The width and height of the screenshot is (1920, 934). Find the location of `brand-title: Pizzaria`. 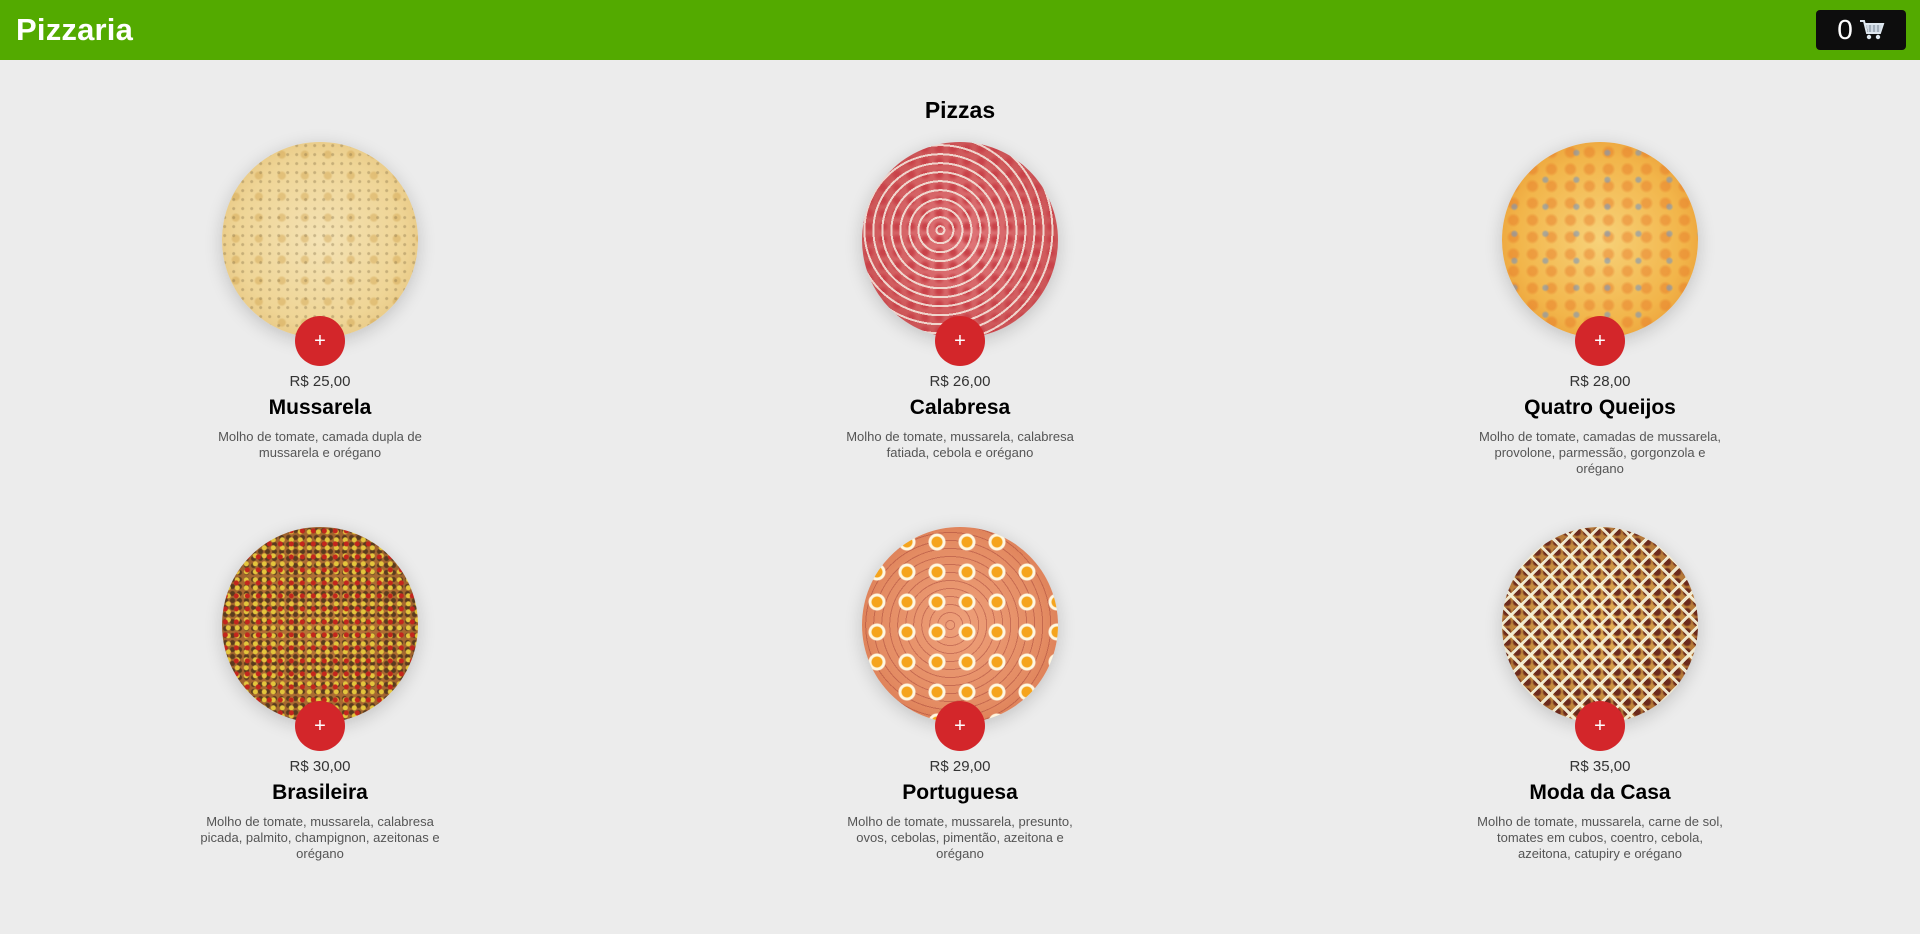

brand-title: Pizzaria is located at coordinates (75, 29).